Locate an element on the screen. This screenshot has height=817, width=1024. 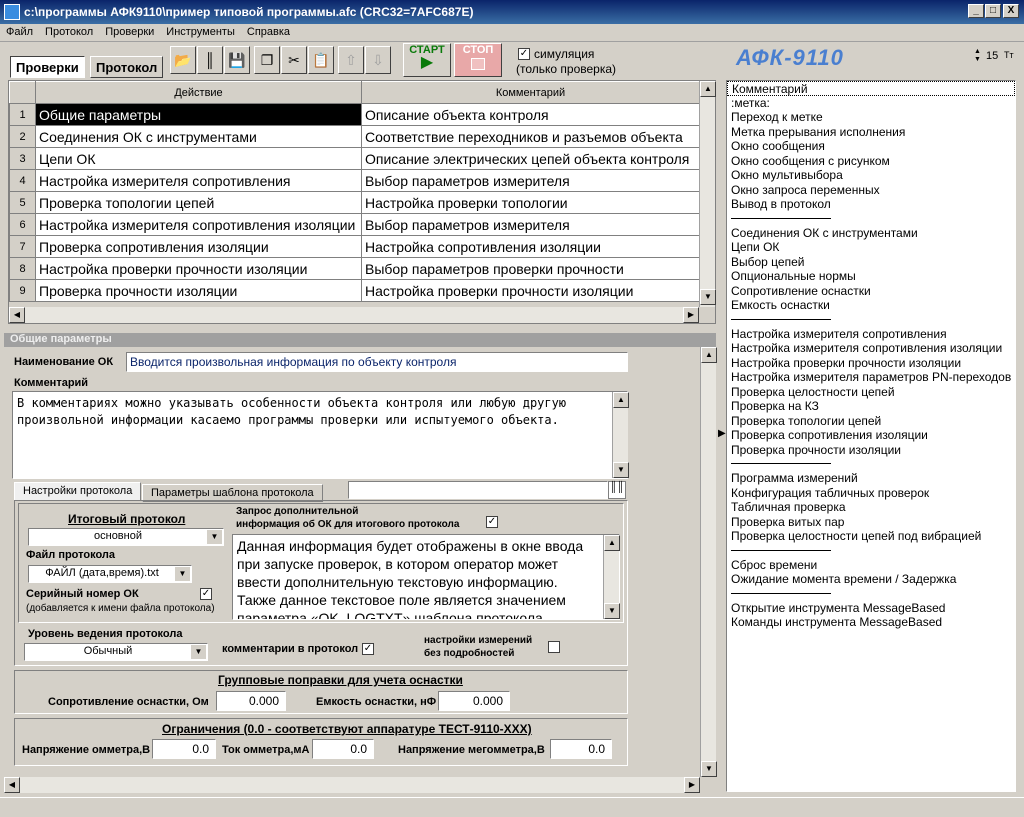
comment-cell: Выбор параметров проверки прочности is located at coordinates (530, 268).